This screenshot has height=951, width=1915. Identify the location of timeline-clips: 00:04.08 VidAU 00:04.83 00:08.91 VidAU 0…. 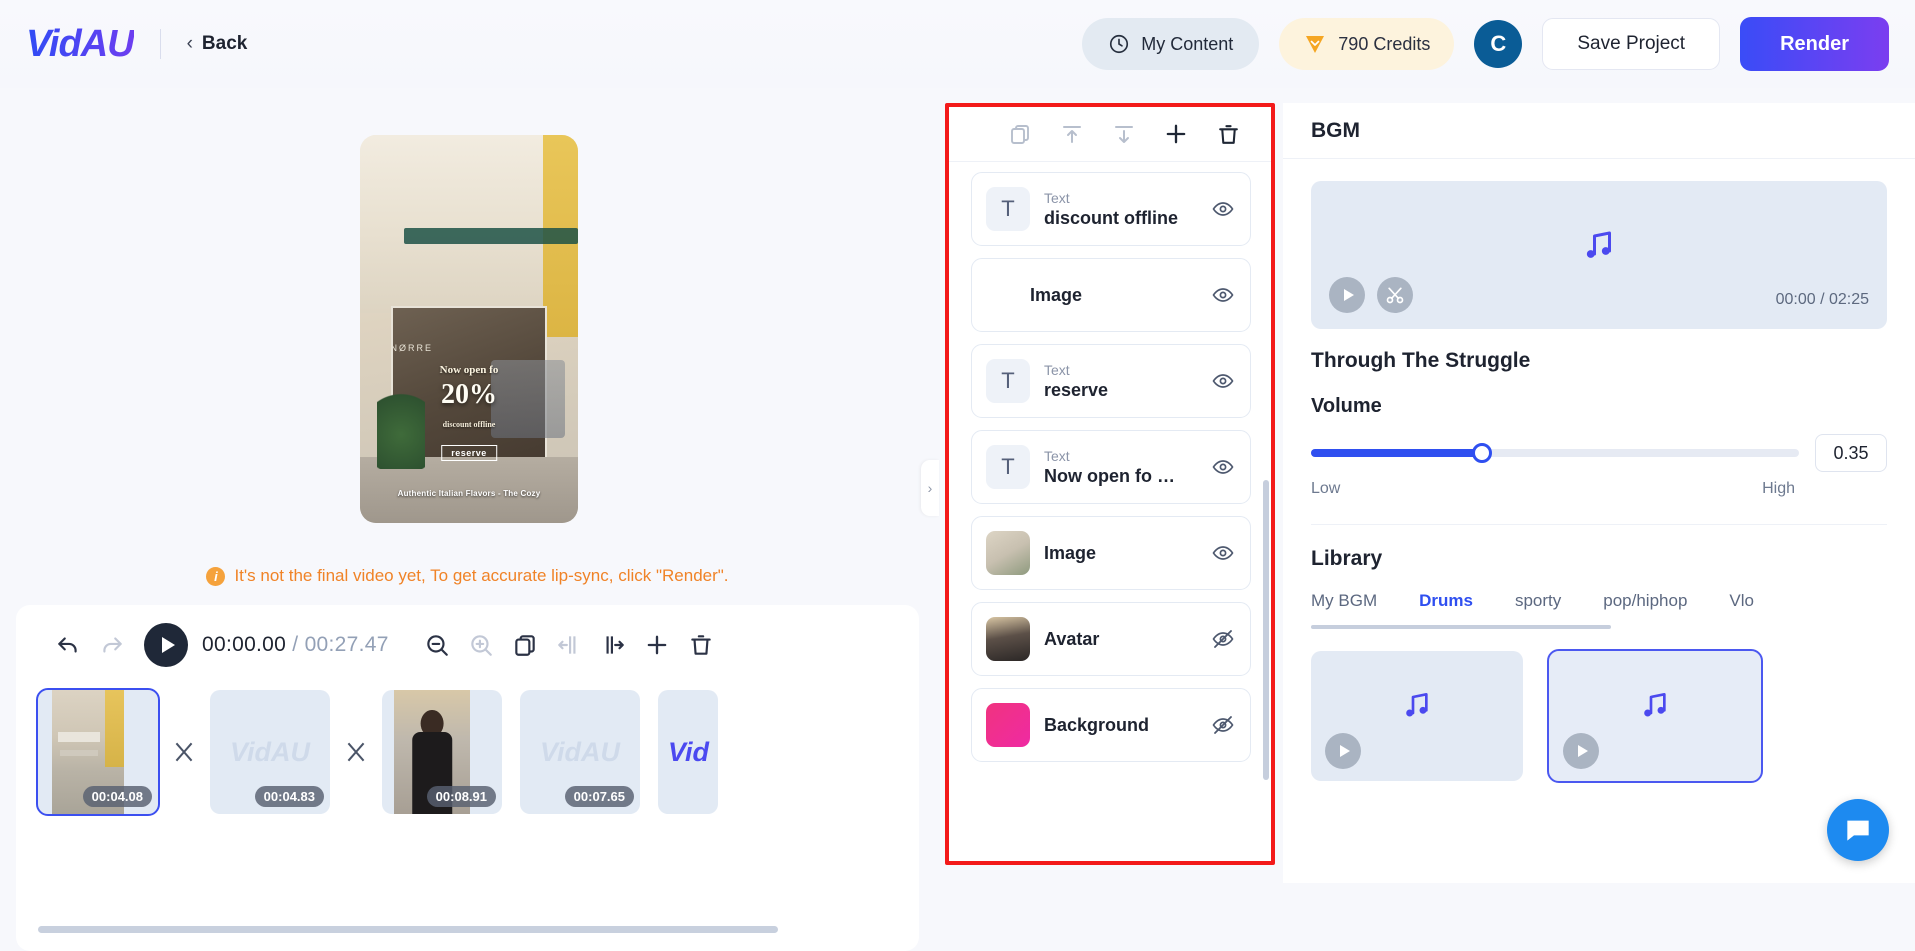
(467, 770).